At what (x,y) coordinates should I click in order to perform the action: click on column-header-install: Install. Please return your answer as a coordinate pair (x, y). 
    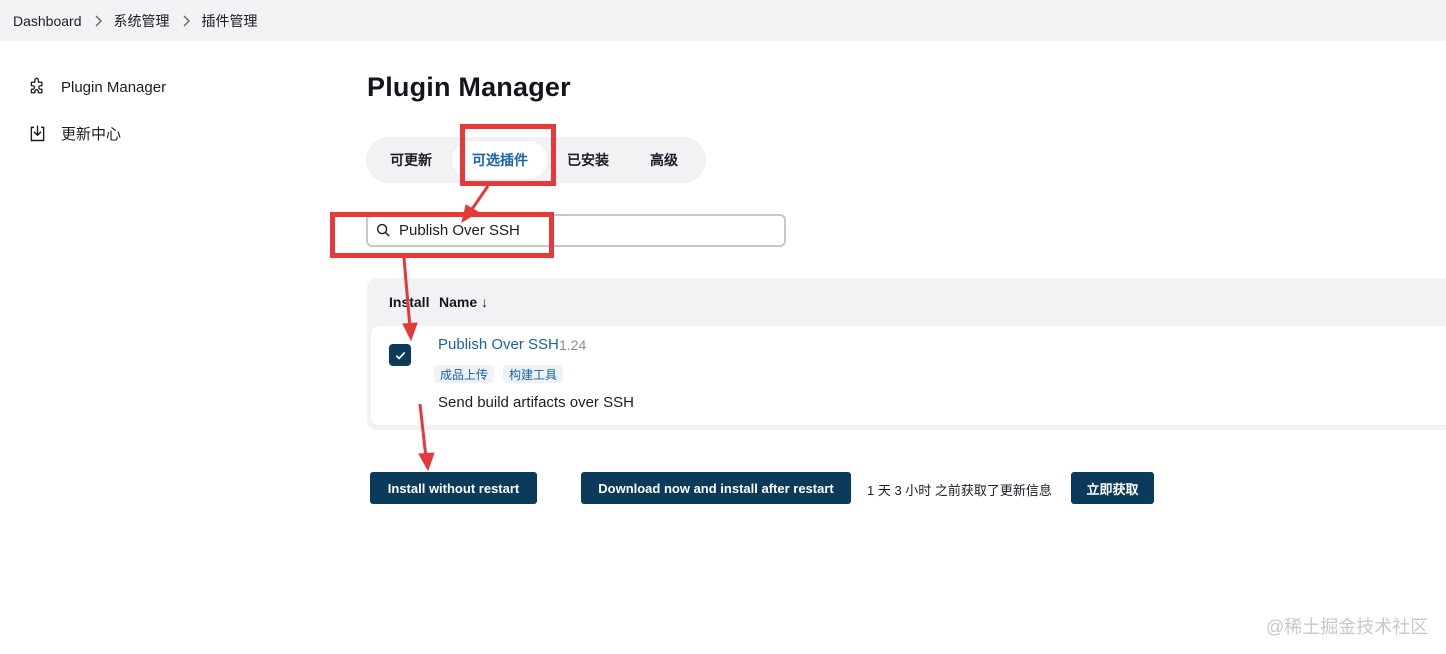
    Looking at the image, I should click on (409, 302).